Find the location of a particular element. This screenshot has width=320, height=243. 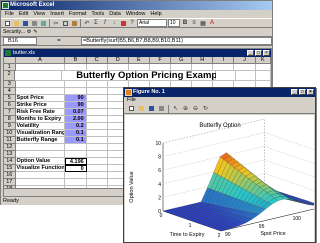

name-box: B16 is located at coordinates (20, 41).